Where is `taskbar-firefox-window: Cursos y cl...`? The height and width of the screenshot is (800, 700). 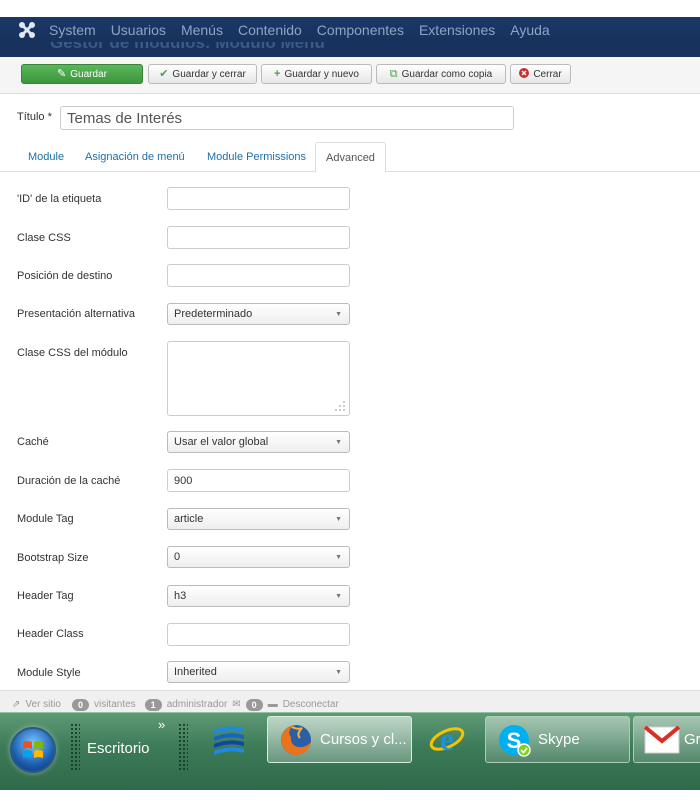
taskbar-firefox-window: Cursos y cl... is located at coordinates (339, 739).